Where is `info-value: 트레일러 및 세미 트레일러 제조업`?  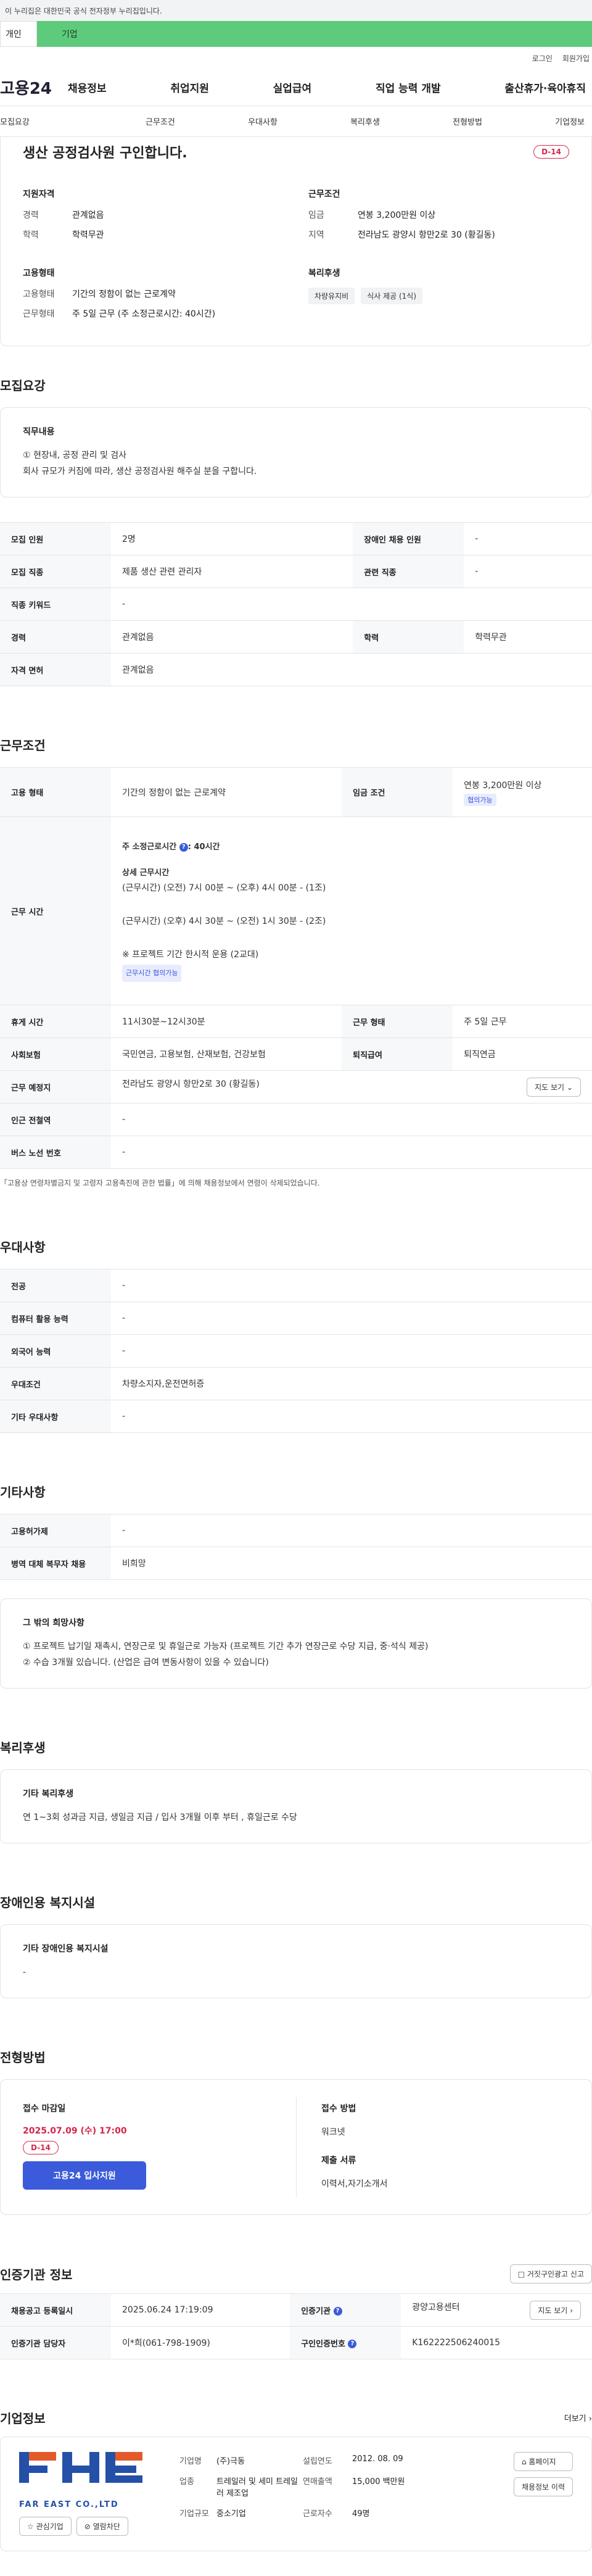
info-value: 트레일러 및 세미 트레일러 제조업 is located at coordinates (257, 2487).